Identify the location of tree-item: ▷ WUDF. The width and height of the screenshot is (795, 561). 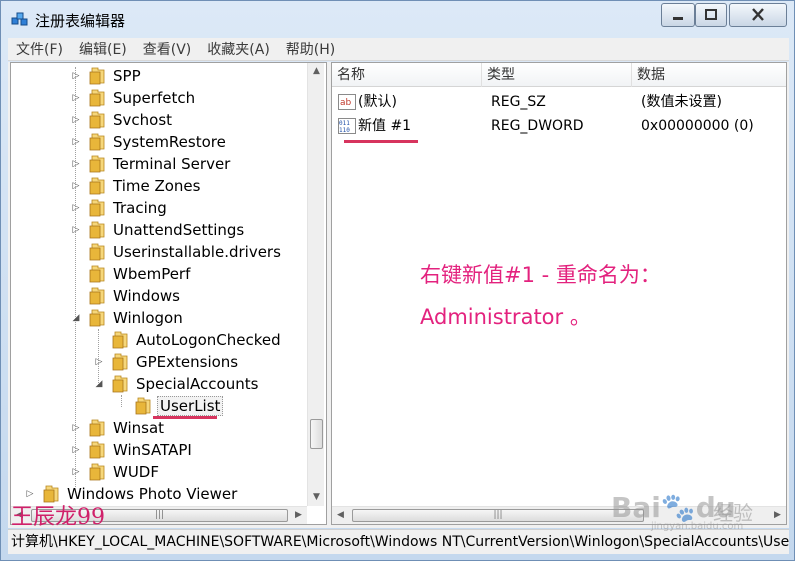
(116, 472).